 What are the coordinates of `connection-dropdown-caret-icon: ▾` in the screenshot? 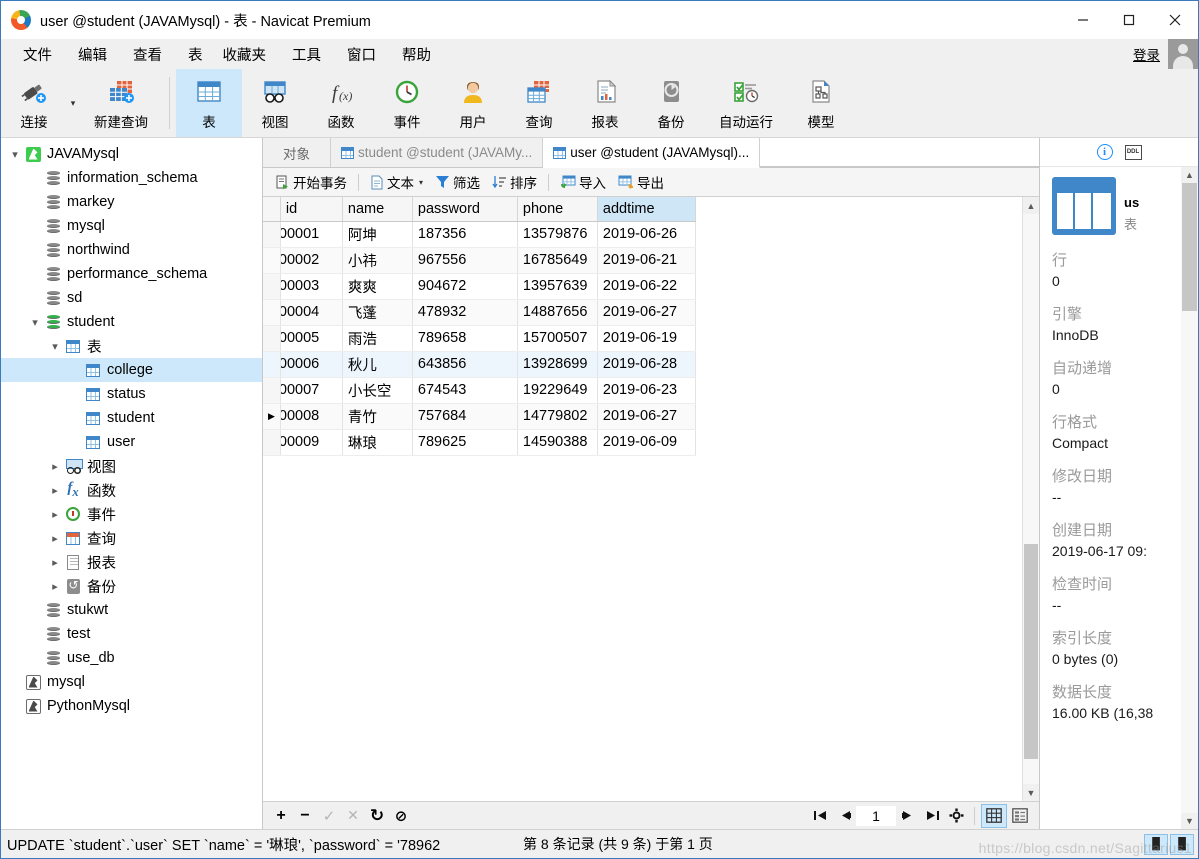 It's located at (73, 103).